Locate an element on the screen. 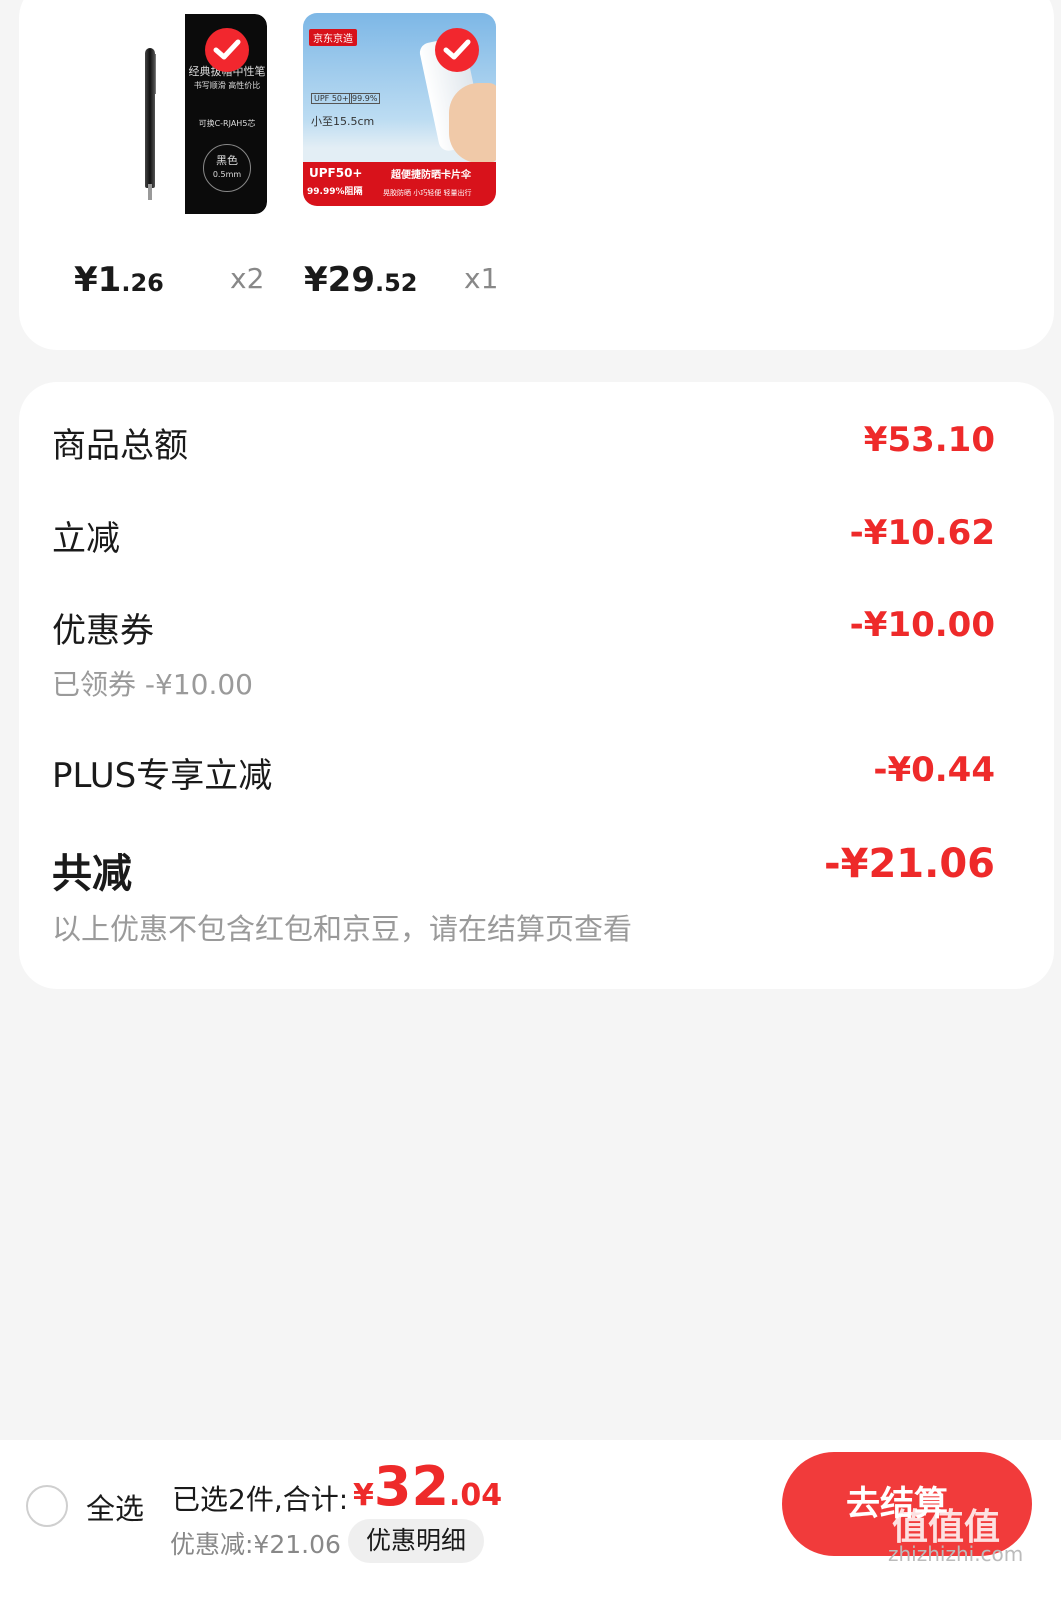  hand-image is located at coordinates (472, 123).